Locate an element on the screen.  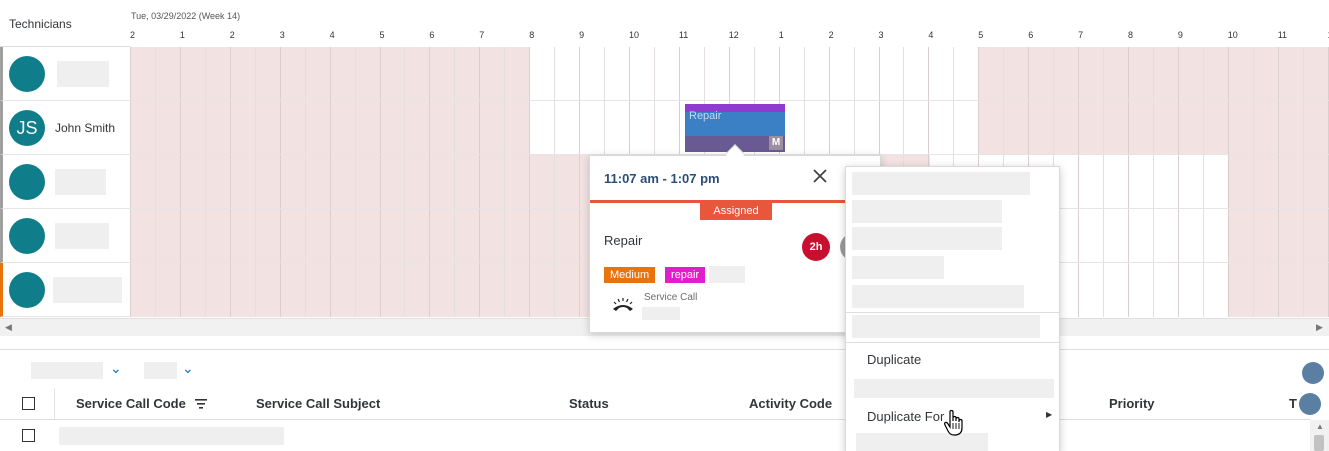
scroll-right-icon: ▶ is located at coordinates (1319, 327).